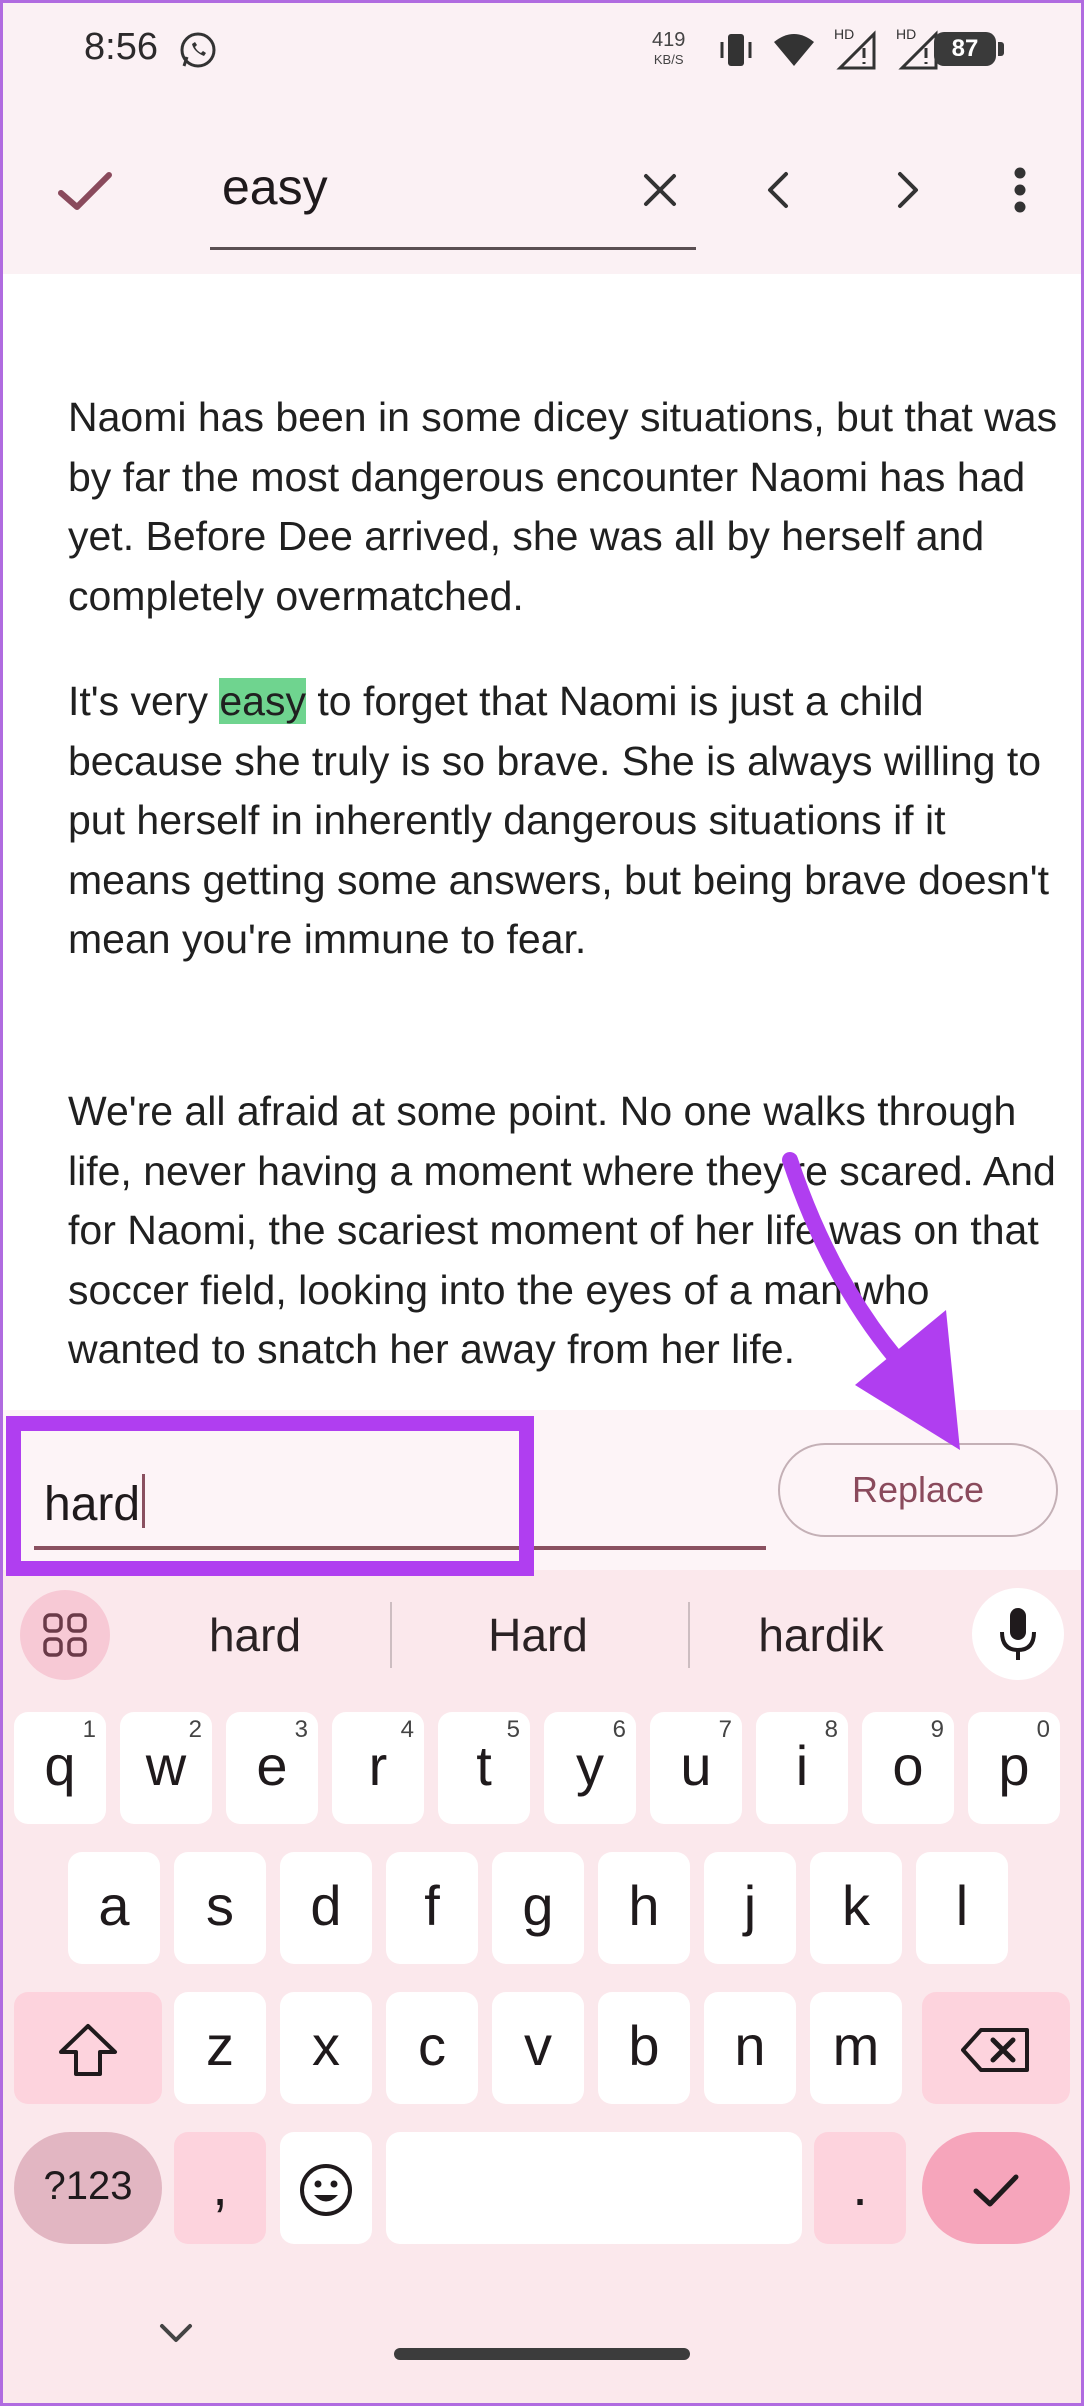 The height and width of the screenshot is (2406, 1084). I want to click on chevron-right-icon, so click(908, 190).